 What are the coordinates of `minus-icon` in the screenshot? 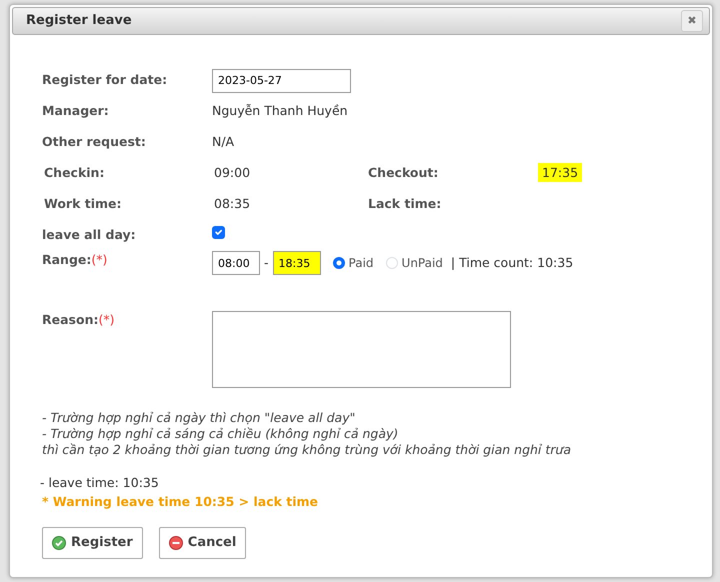 It's located at (175, 543).